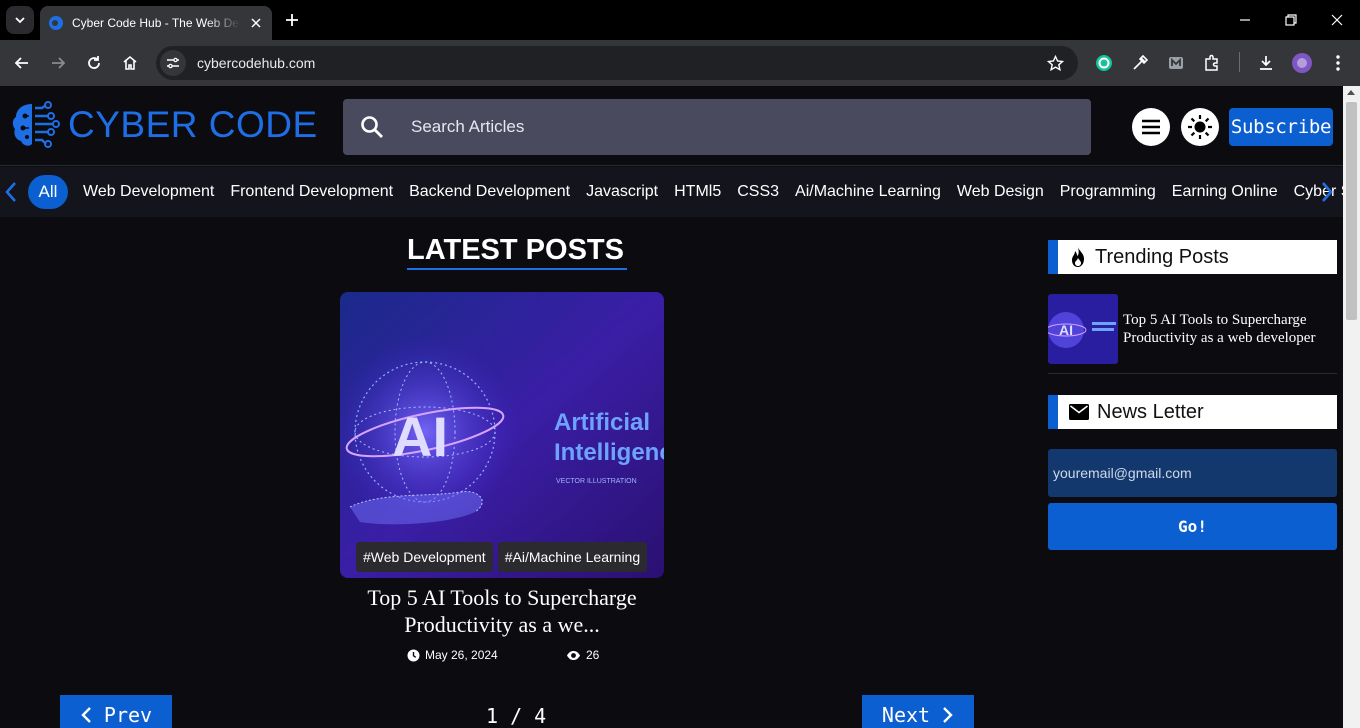 The height and width of the screenshot is (728, 1360). What do you see at coordinates (461, 655) in the screenshot?
I see `post-date-text: May 26, 2024` at bounding box center [461, 655].